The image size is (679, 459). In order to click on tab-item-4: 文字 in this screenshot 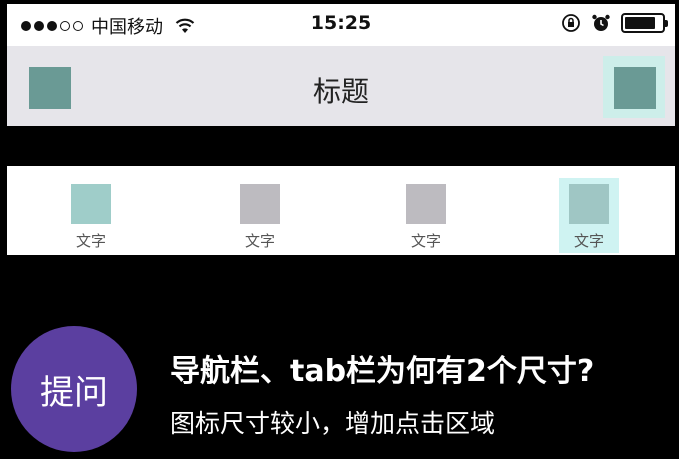, I will do `click(590, 210)`.